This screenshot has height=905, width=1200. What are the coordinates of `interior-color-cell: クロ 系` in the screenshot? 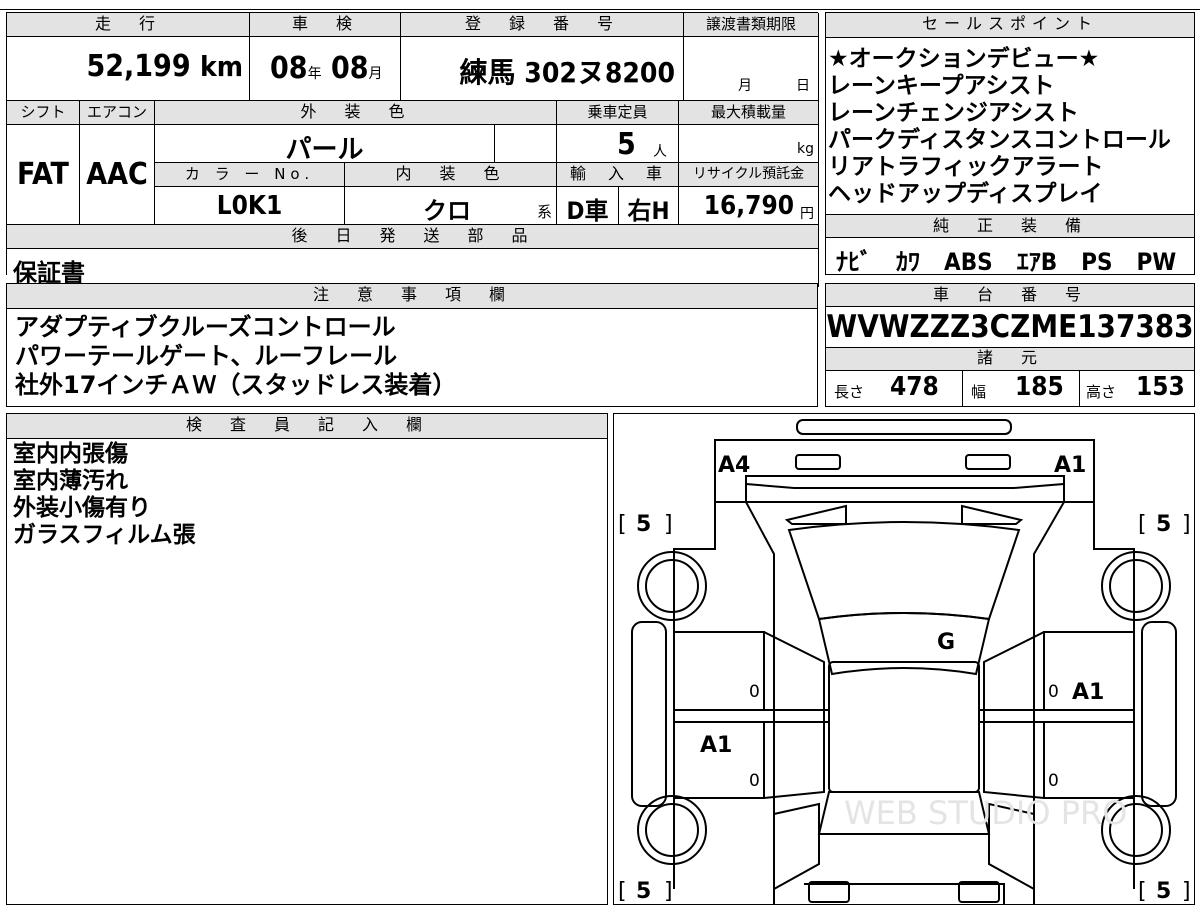 It's located at (451, 206).